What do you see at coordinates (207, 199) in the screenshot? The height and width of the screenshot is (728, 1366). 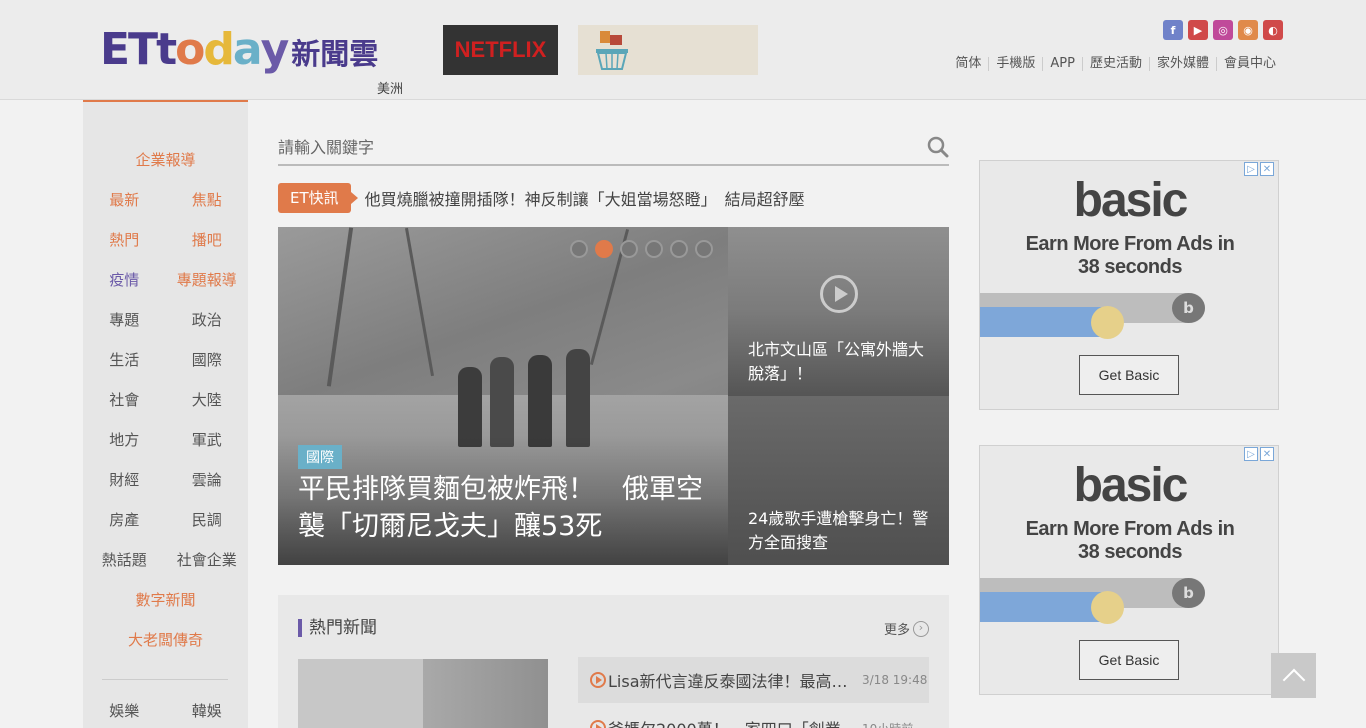 I see `sidebar-item-focus: 焦點` at bounding box center [207, 199].